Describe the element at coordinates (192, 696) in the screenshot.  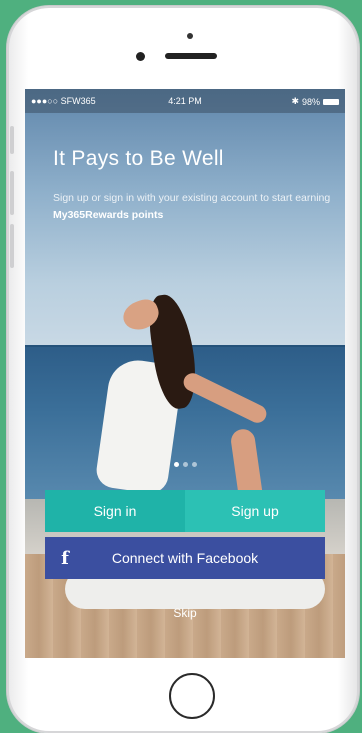
I see `home-button` at that location.